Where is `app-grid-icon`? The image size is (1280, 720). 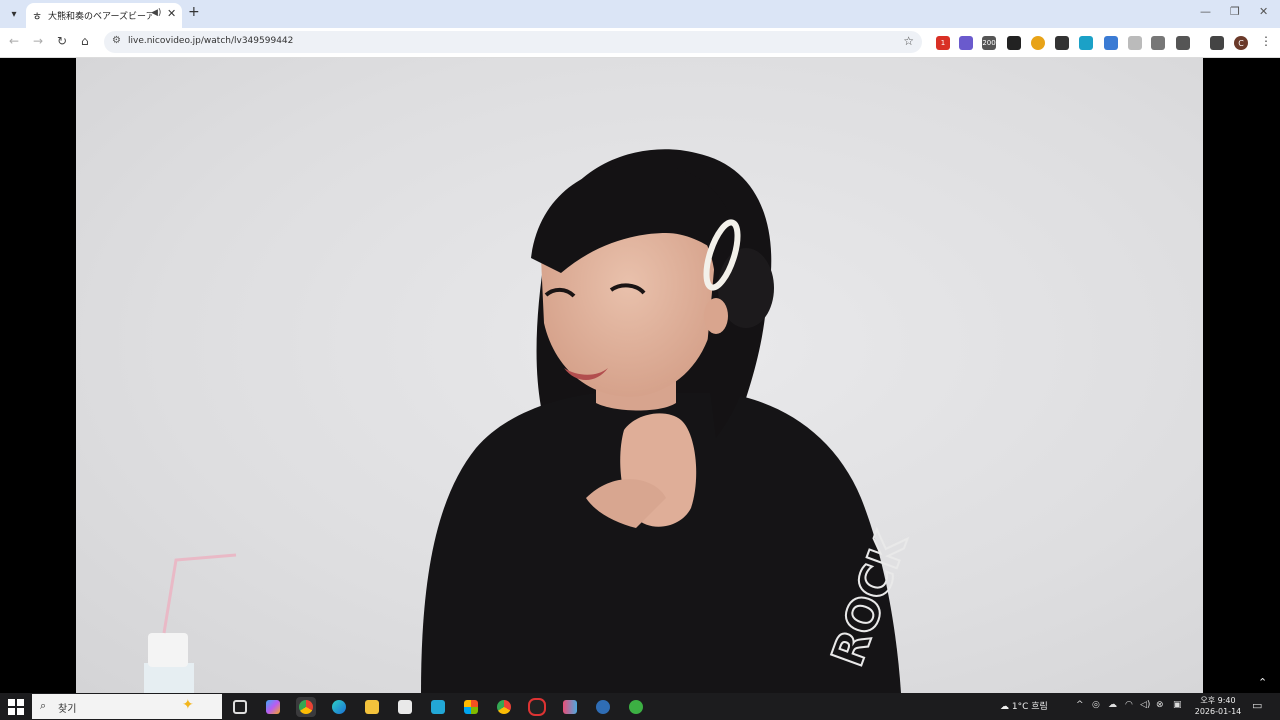 app-grid-icon is located at coordinates (570, 707).